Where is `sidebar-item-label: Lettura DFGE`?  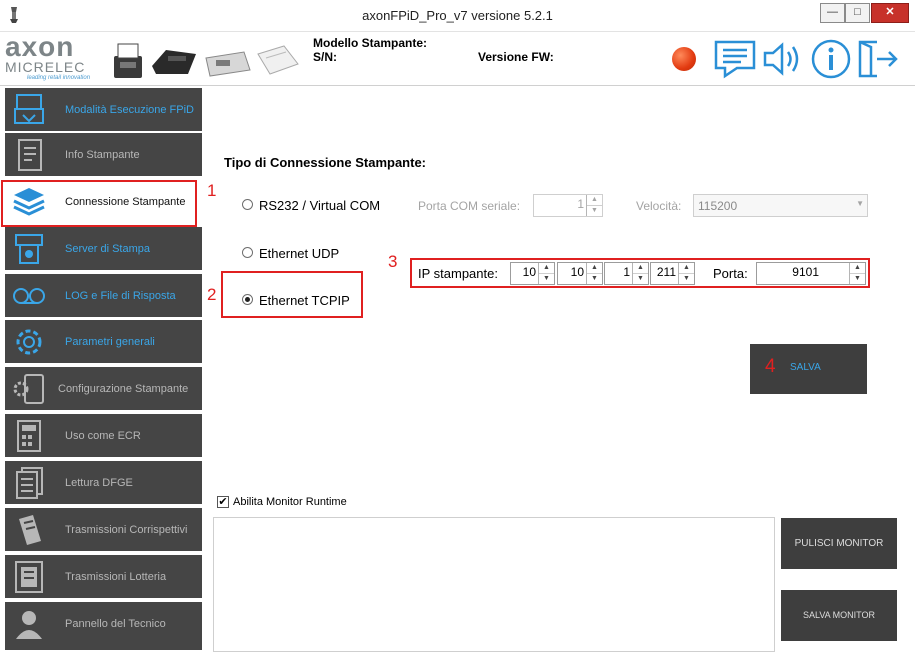 sidebar-item-label: Lettura DFGE is located at coordinates (99, 483).